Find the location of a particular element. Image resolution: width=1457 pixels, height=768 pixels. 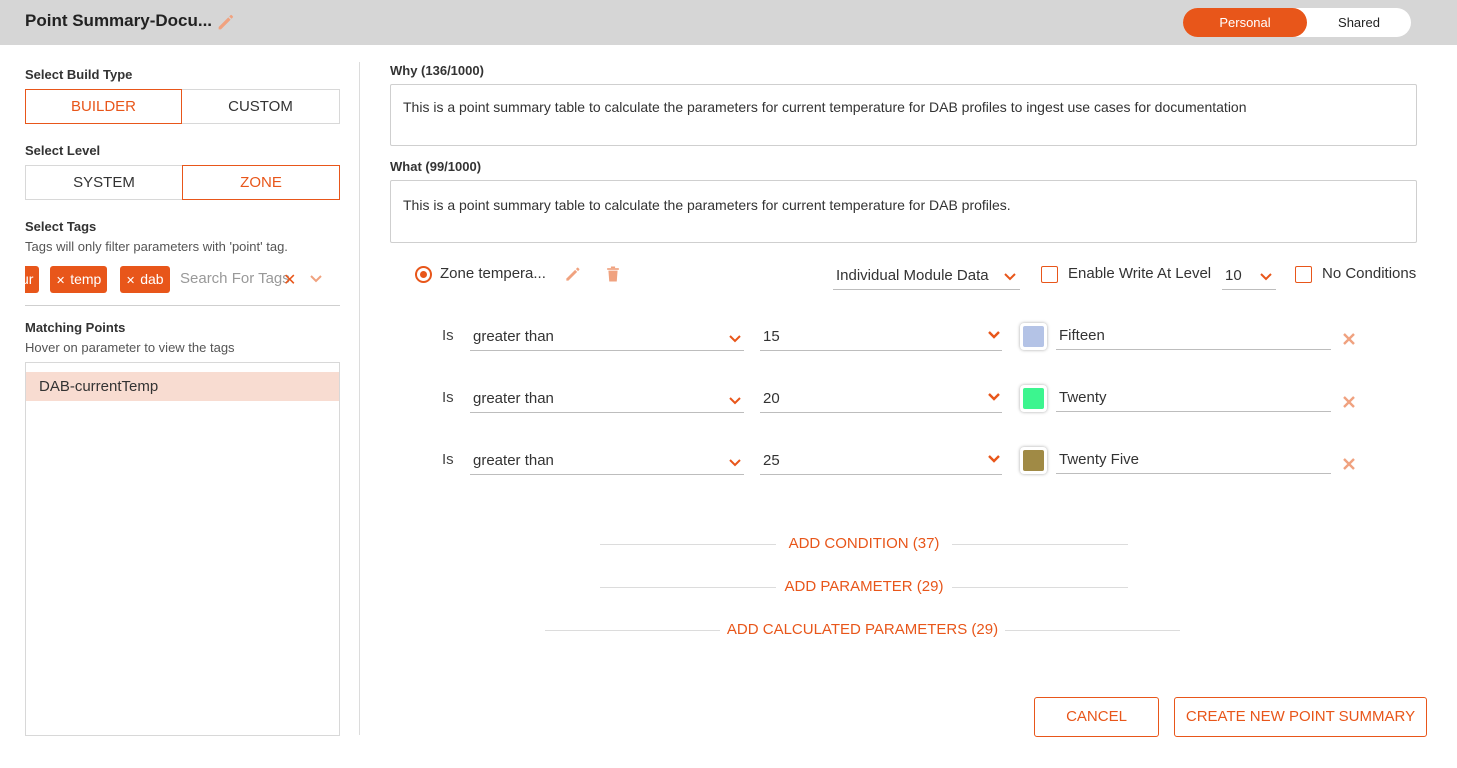

write-level-select: 10 is located at coordinates (1249, 274).